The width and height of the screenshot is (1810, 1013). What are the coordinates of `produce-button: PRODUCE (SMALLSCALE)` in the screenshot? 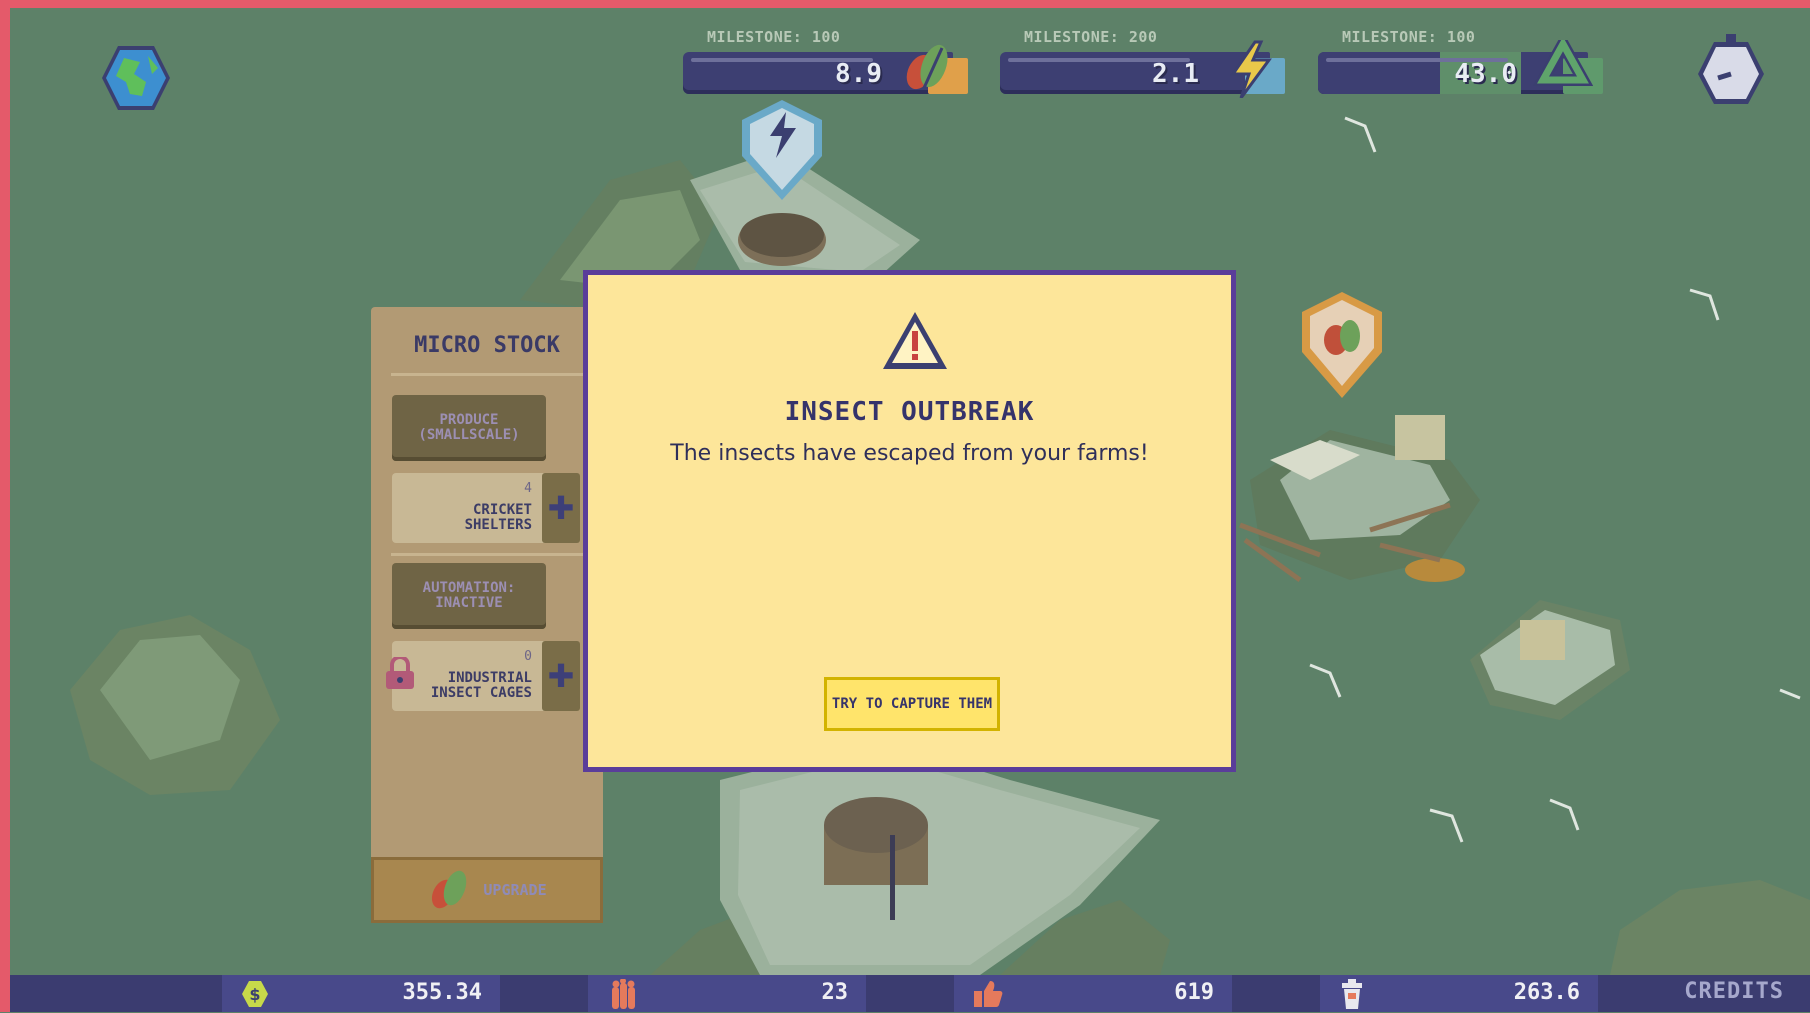 It's located at (469, 428).